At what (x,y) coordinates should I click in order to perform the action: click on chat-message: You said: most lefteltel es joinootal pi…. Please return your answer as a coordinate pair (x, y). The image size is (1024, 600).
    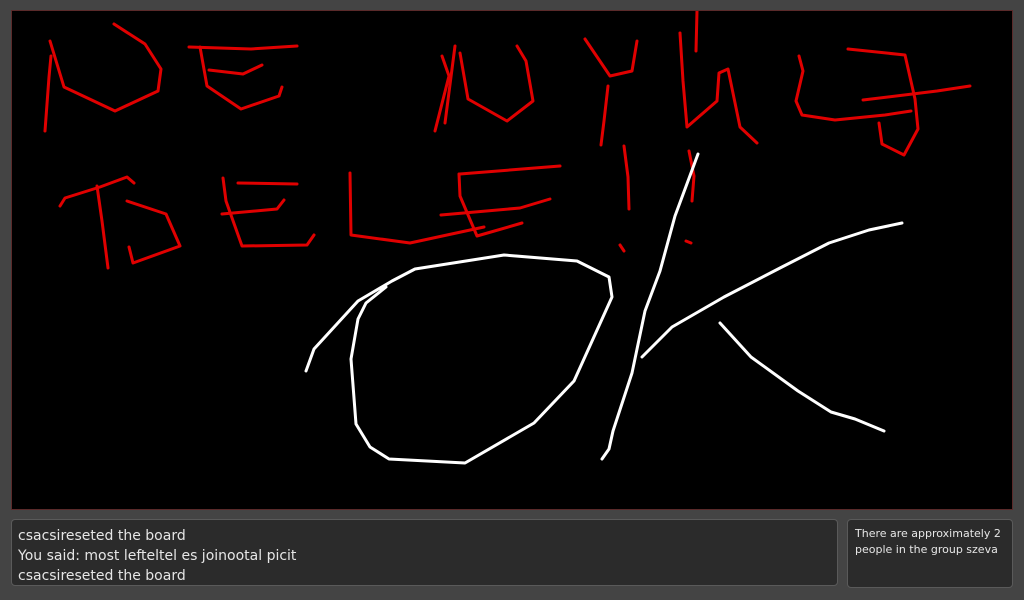
    Looking at the image, I should click on (157, 556).